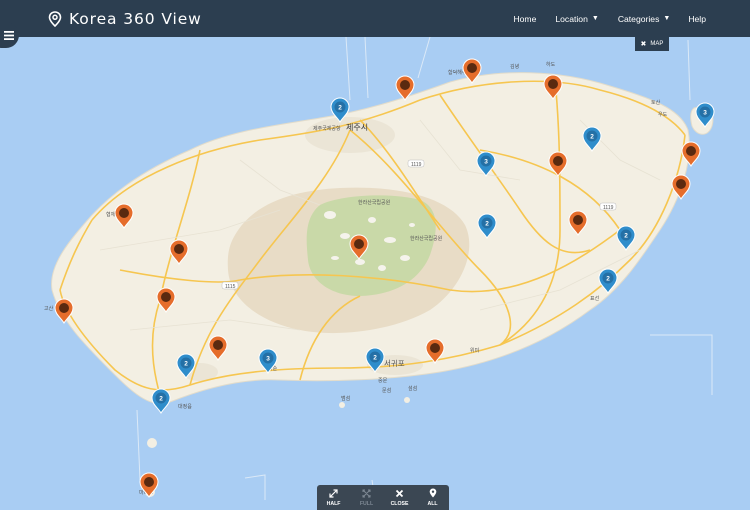 This screenshot has width=750, height=510. Describe the element at coordinates (399, 497) in the screenshot. I see `close-button: CLOSE` at that location.